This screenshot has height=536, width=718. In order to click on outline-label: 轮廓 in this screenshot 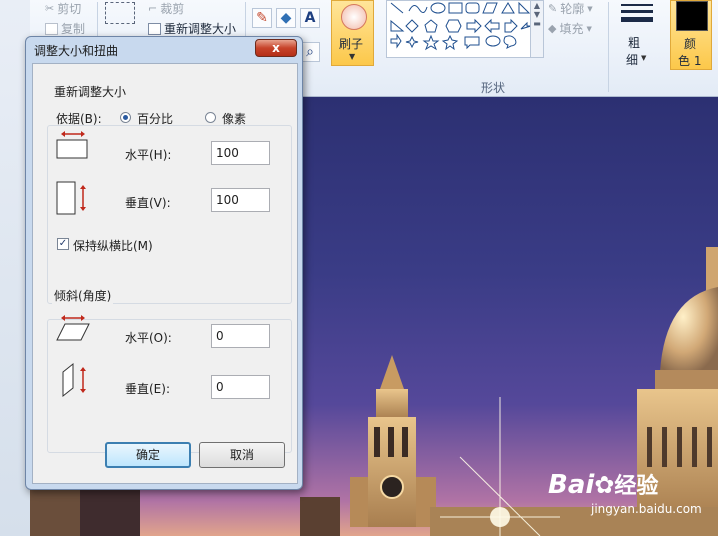, I will do `click(572, 9)`.